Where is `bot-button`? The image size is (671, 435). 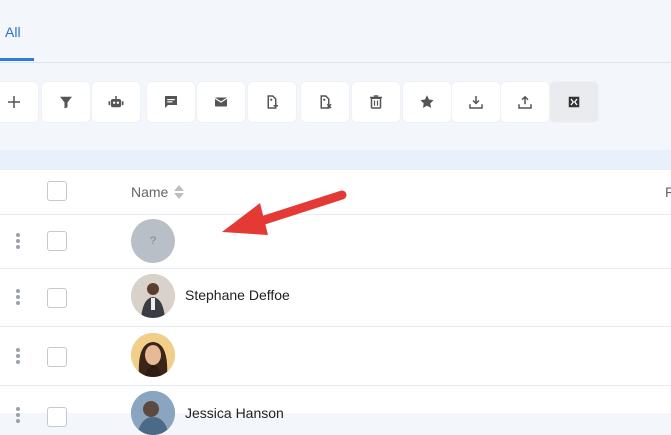
bot-button is located at coordinates (116, 102).